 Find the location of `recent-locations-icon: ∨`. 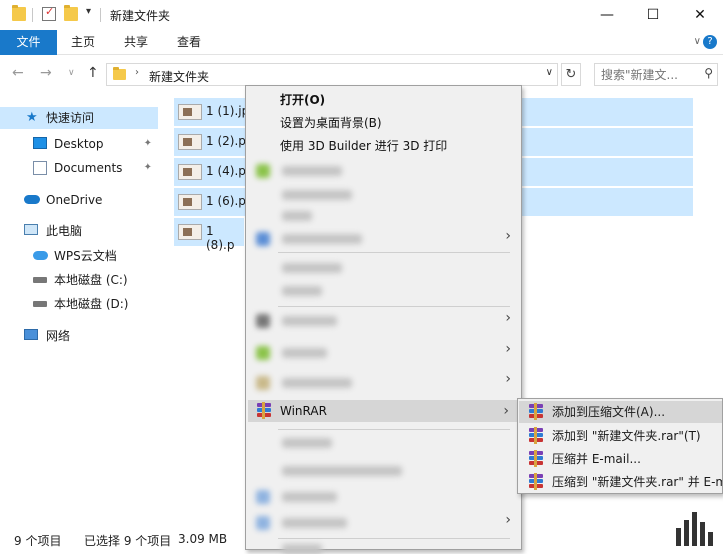

recent-locations-icon: ∨ is located at coordinates (71, 73).